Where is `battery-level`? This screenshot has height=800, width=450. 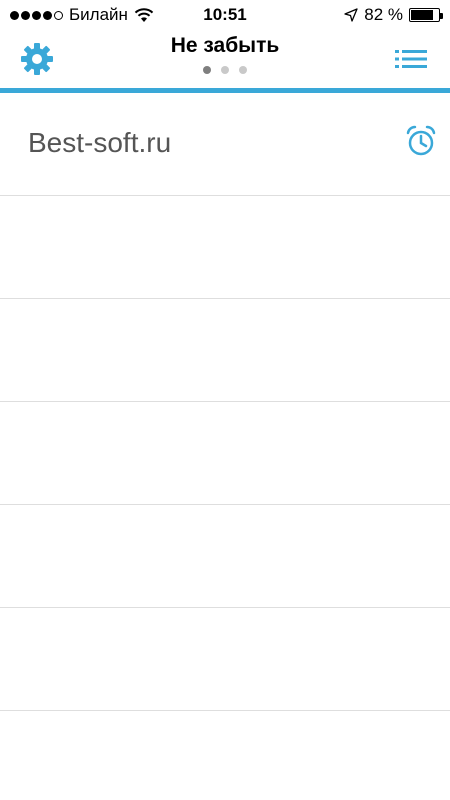
battery-level is located at coordinates (422, 15).